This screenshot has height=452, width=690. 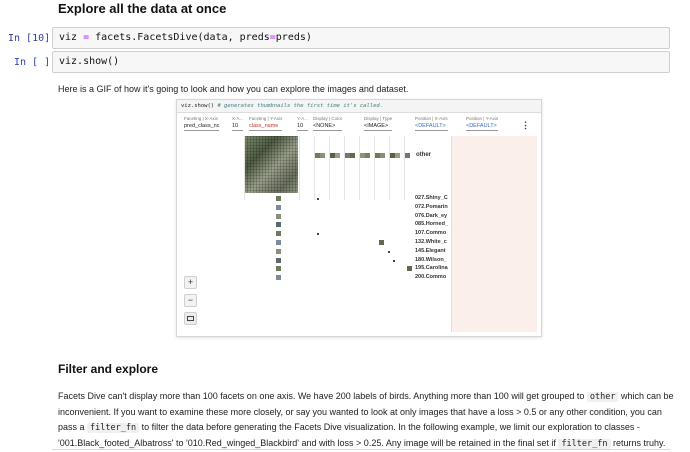 I want to click on row-label: 195.Carolina, so click(x=431, y=268).